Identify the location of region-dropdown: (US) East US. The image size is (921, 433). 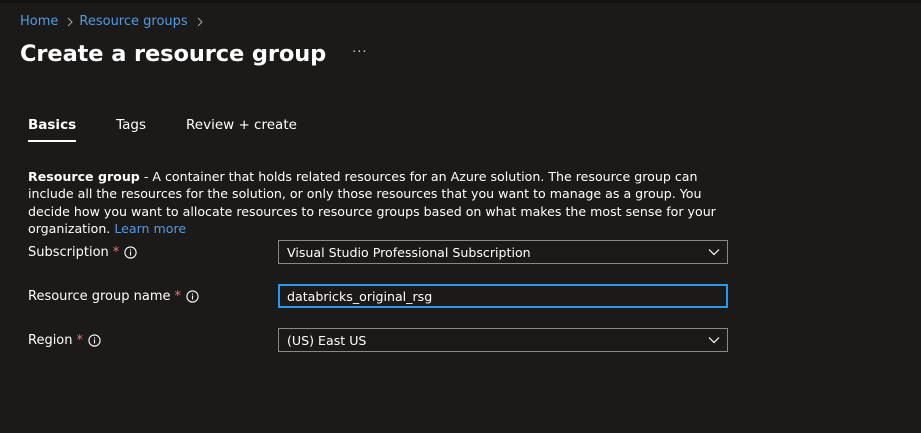
(503, 340).